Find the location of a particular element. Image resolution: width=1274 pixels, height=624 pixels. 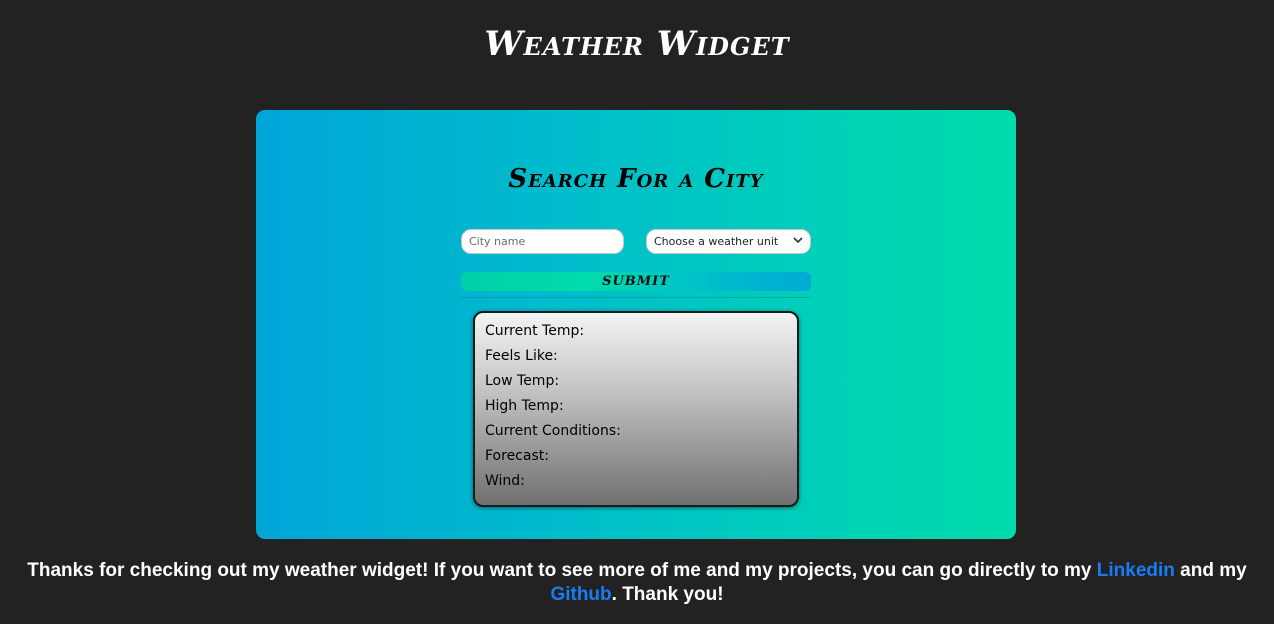

result-high-temp: High Temp: is located at coordinates (524, 406).